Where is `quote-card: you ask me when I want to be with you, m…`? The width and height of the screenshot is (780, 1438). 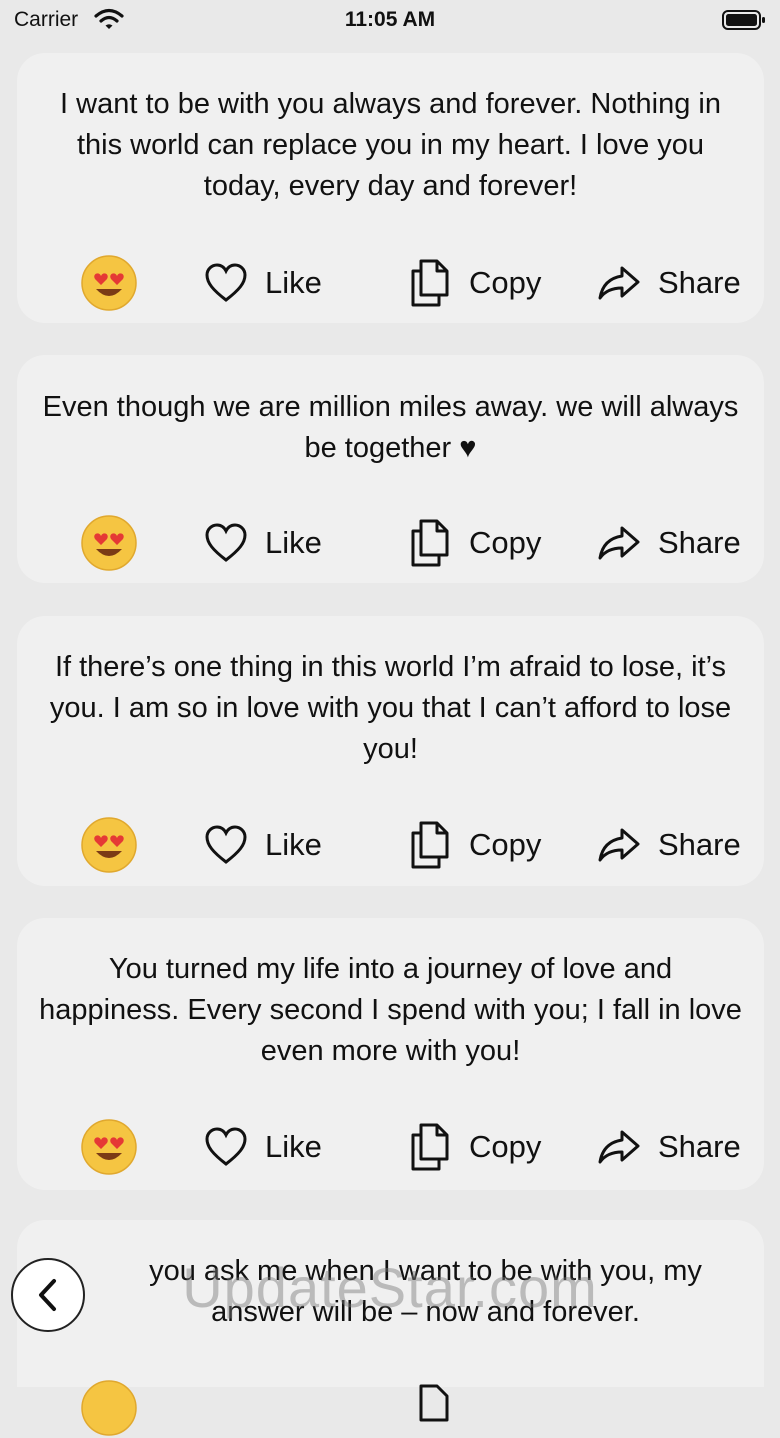 quote-card: you ask me when I want to be with you, m… is located at coordinates (390, 1328).